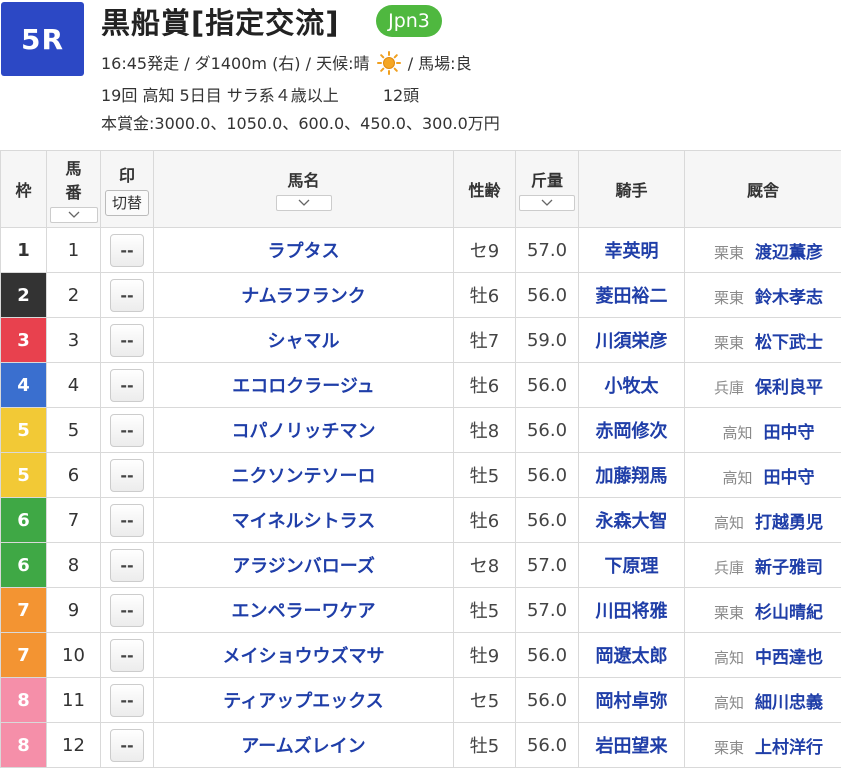 The height and width of the screenshot is (768, 841). Describe the element at coordinates (789, 253) in the screenshot. I see `trainer-link: 渡辺薫彦` at that location.